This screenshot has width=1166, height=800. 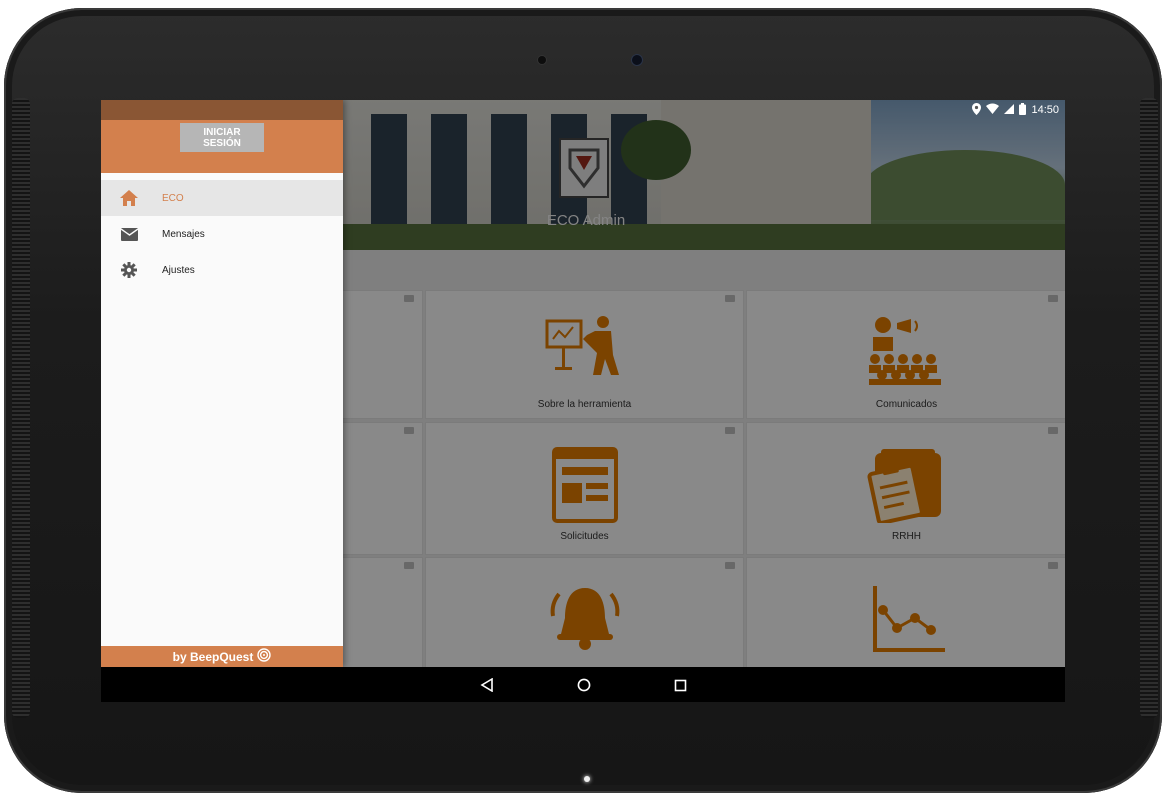 I want to click on speaker-grille-left, so click(x=21, y=408).